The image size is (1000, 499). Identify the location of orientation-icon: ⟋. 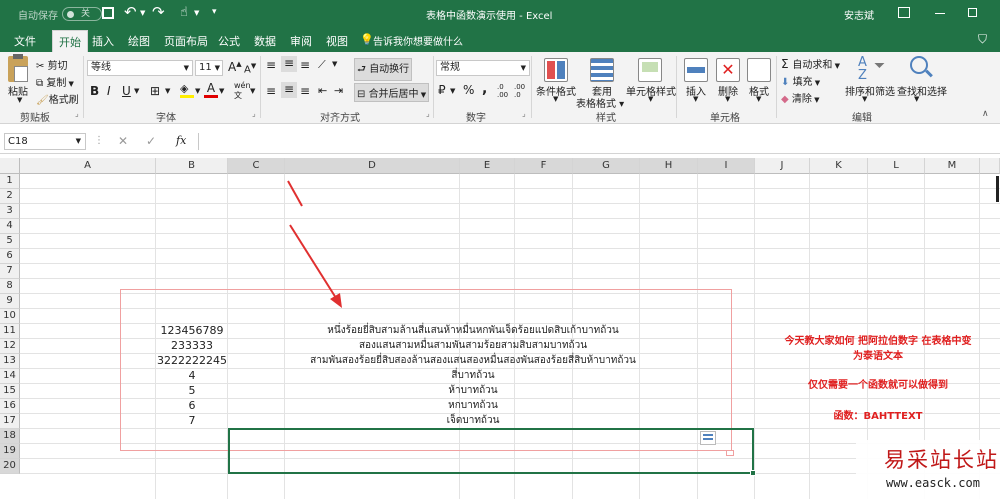
(322, 65).